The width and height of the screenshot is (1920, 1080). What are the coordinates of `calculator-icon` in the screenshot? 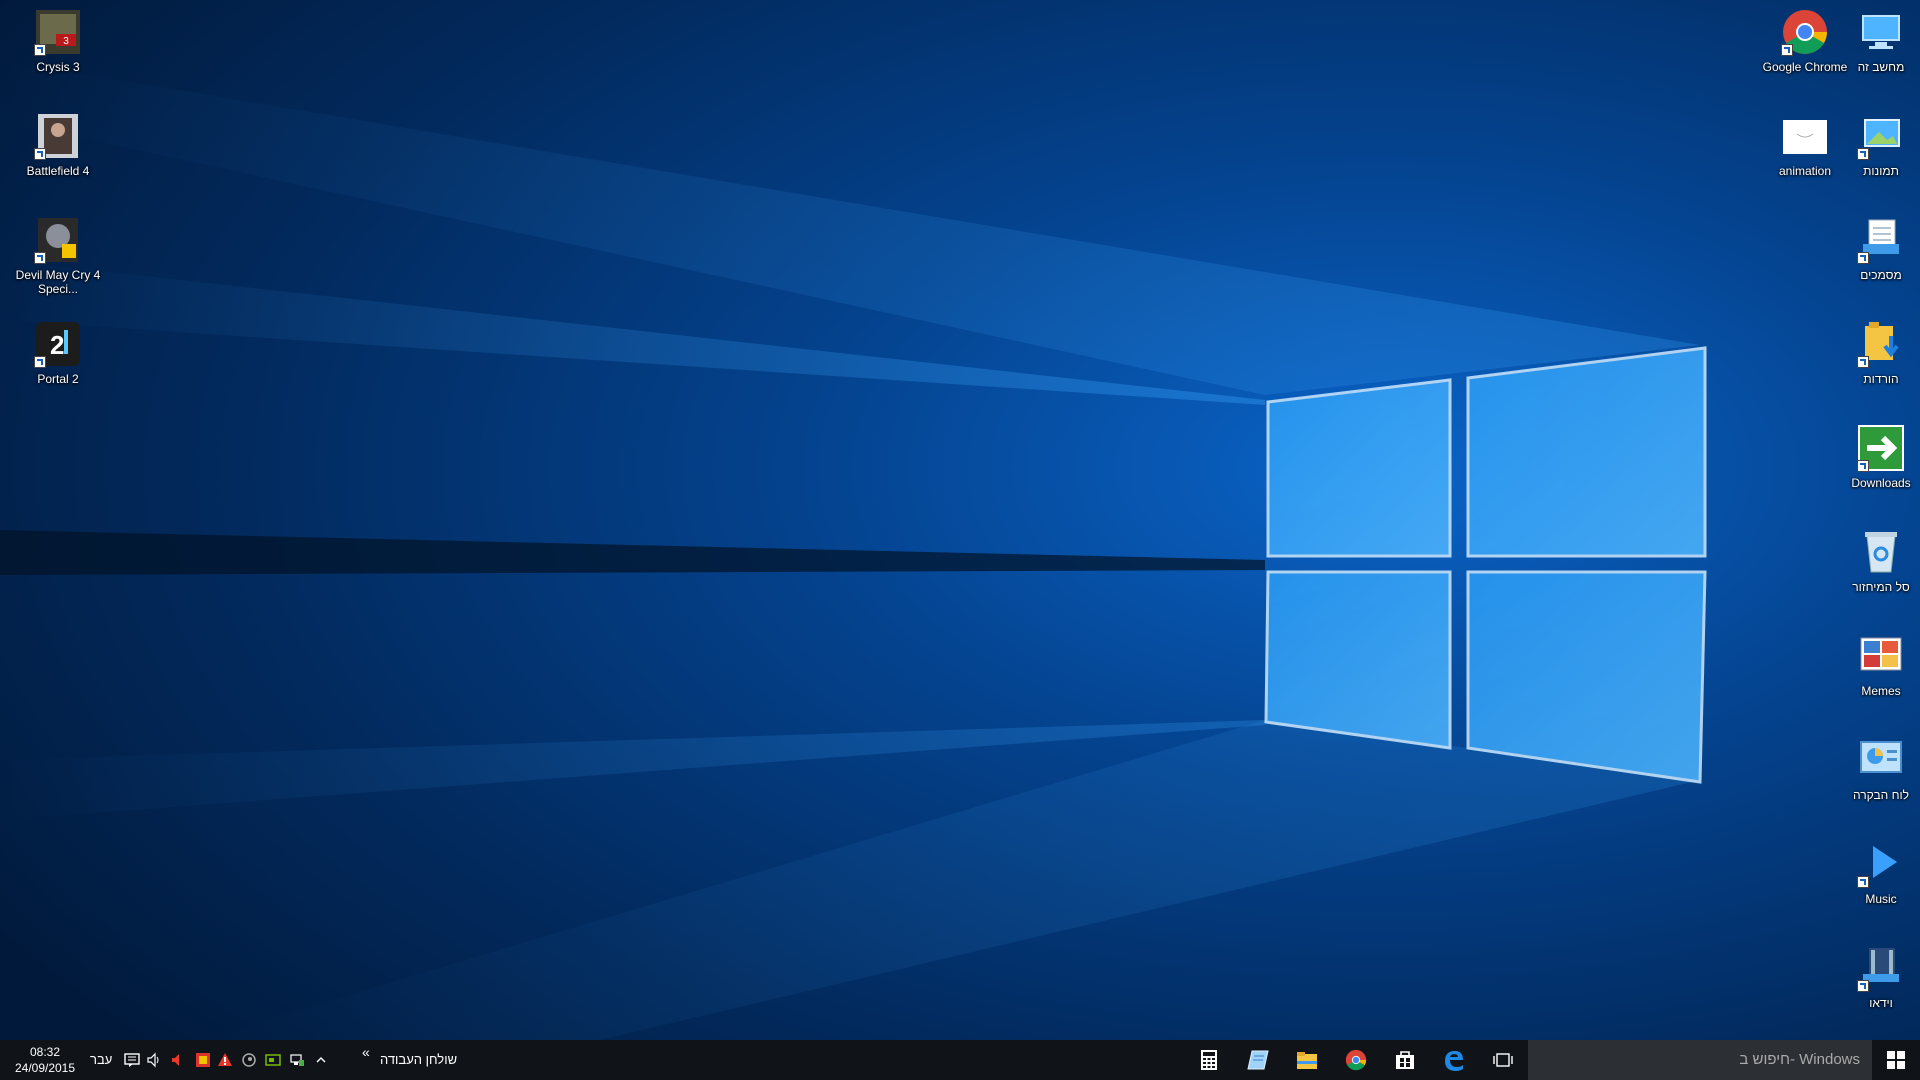 It's located at (1209, 1060).